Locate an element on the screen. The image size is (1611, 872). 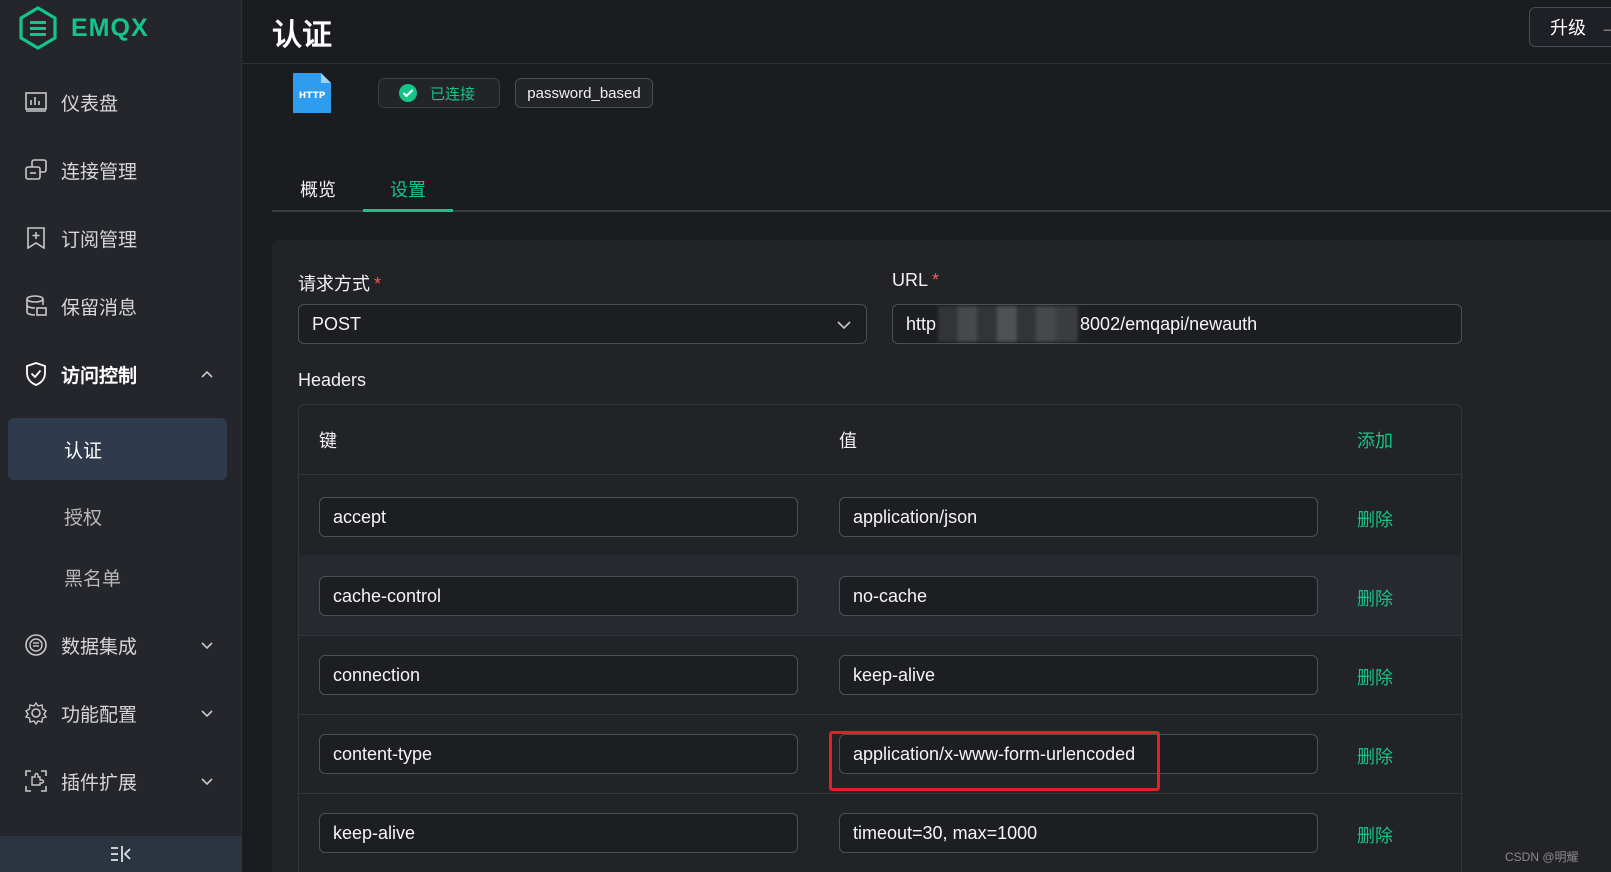
mechanism-badge: password_based is located at coordinates (584, 93).